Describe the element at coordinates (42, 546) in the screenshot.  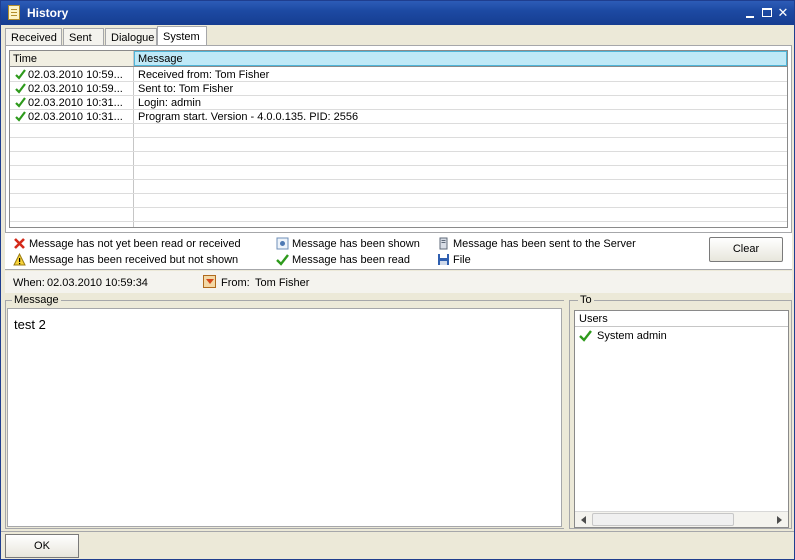
I see `ok-button: OK` at that location.